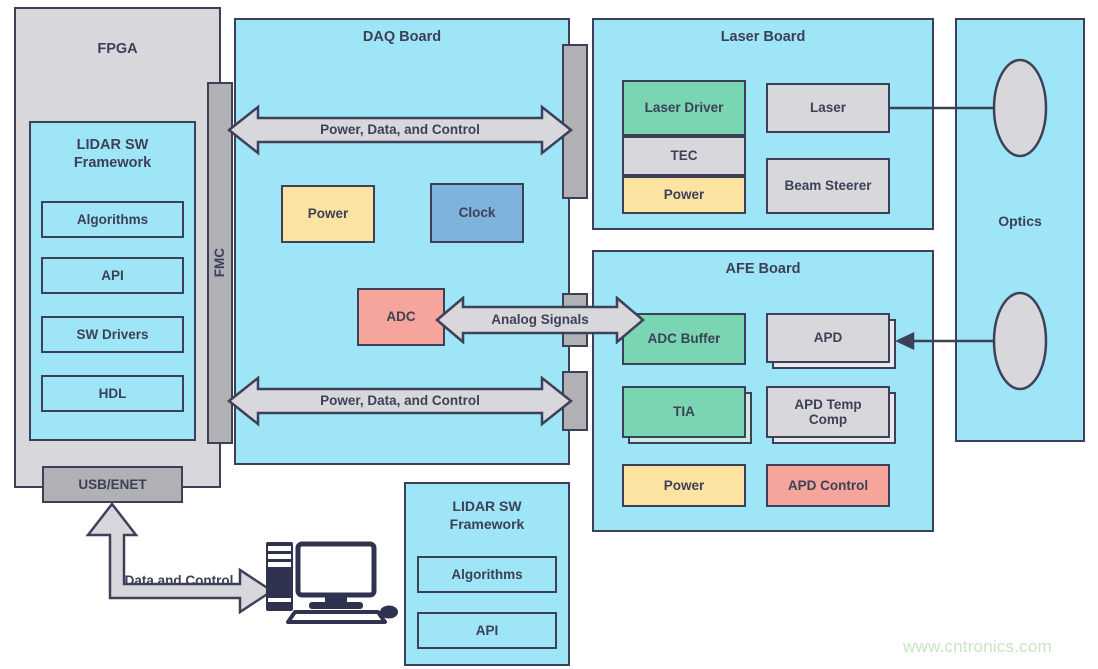 This screenshot has height=669, width=1098. Describe the element at coordinates (332, 582) in the screenshot. I see `desktop-computer-icon` at that location.